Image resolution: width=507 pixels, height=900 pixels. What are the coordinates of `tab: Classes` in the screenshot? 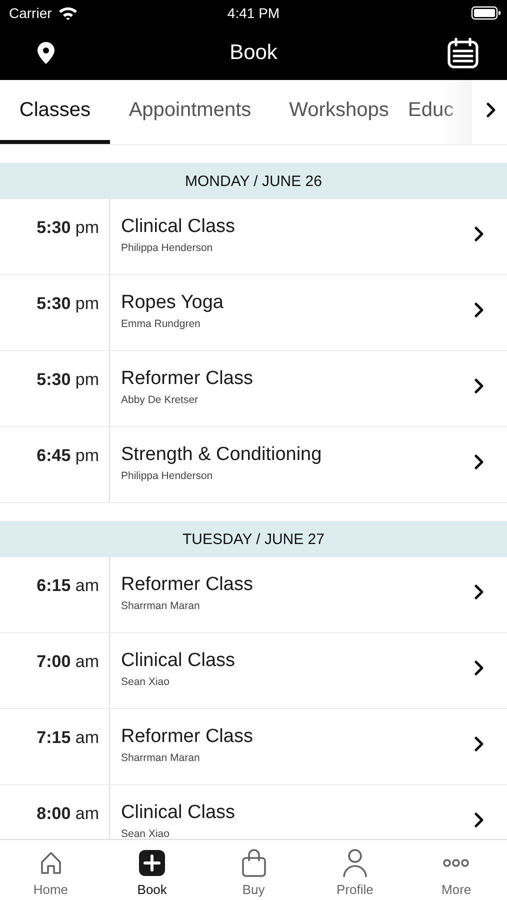 It's located at (55, 112).